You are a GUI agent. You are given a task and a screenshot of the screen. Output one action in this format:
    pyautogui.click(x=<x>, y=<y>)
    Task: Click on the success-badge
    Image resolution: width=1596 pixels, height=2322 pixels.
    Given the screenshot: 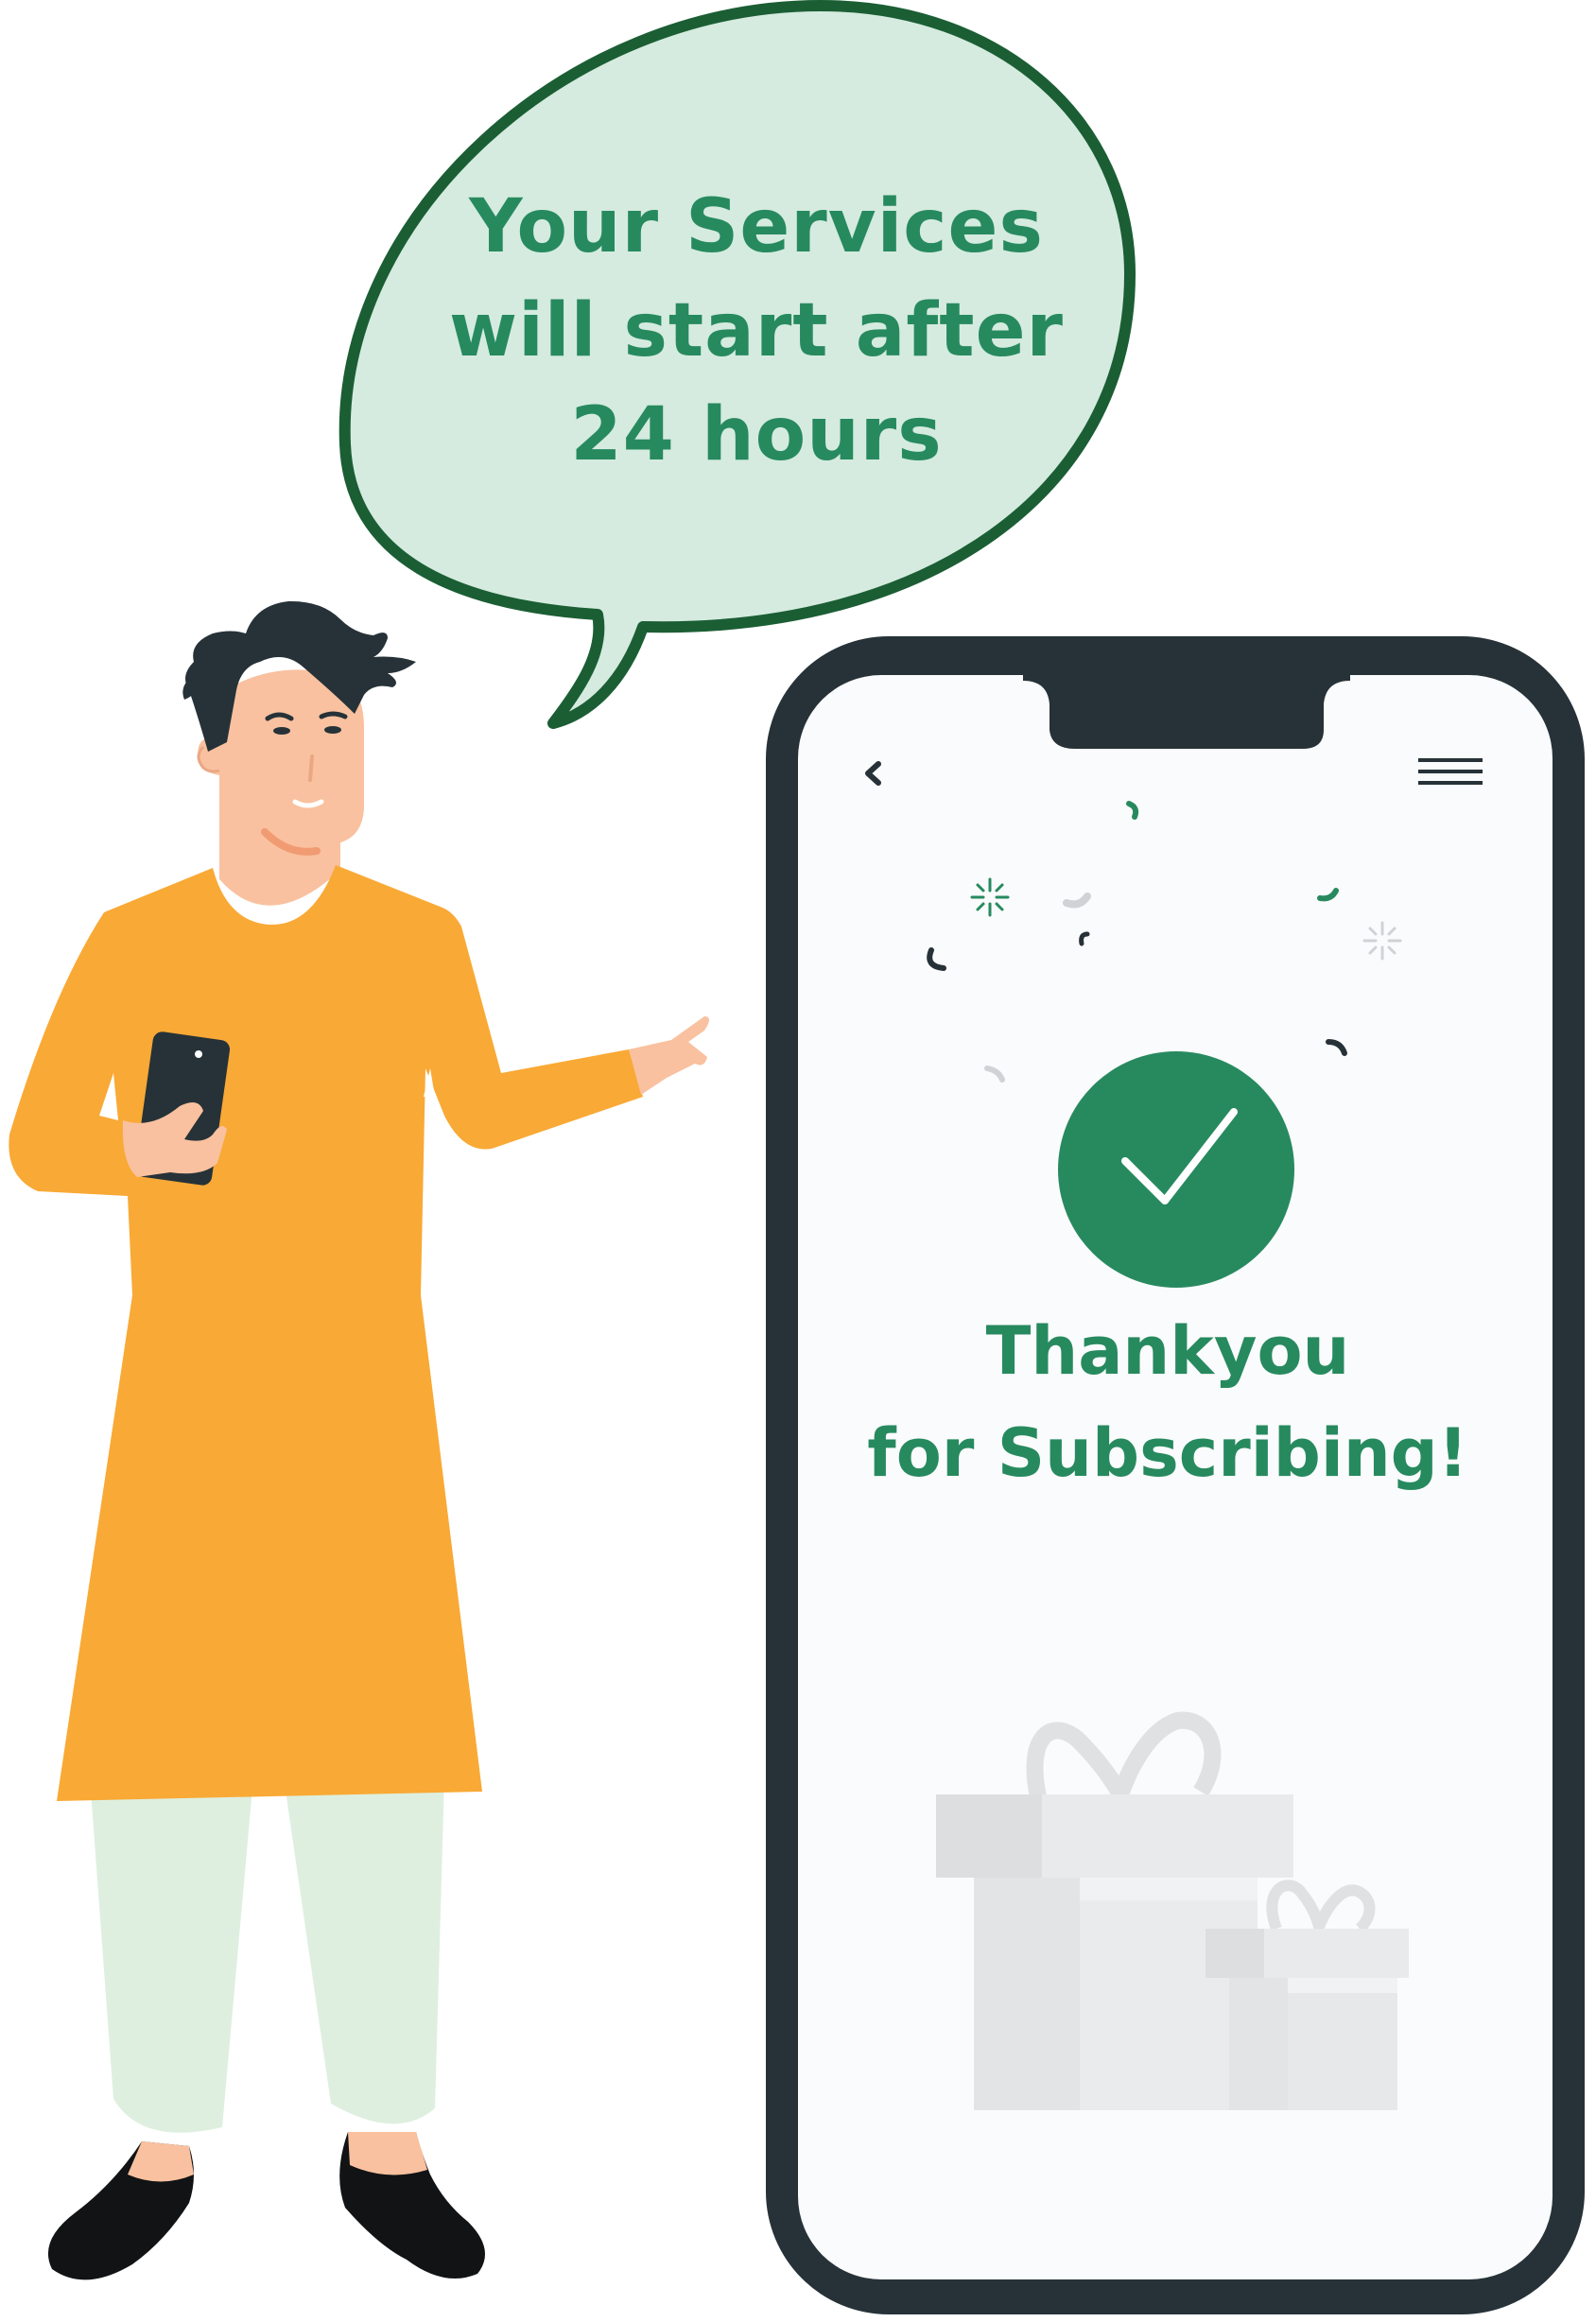 What is the action you would take?
    pyautogui.click(x=1176, y=1169)
    